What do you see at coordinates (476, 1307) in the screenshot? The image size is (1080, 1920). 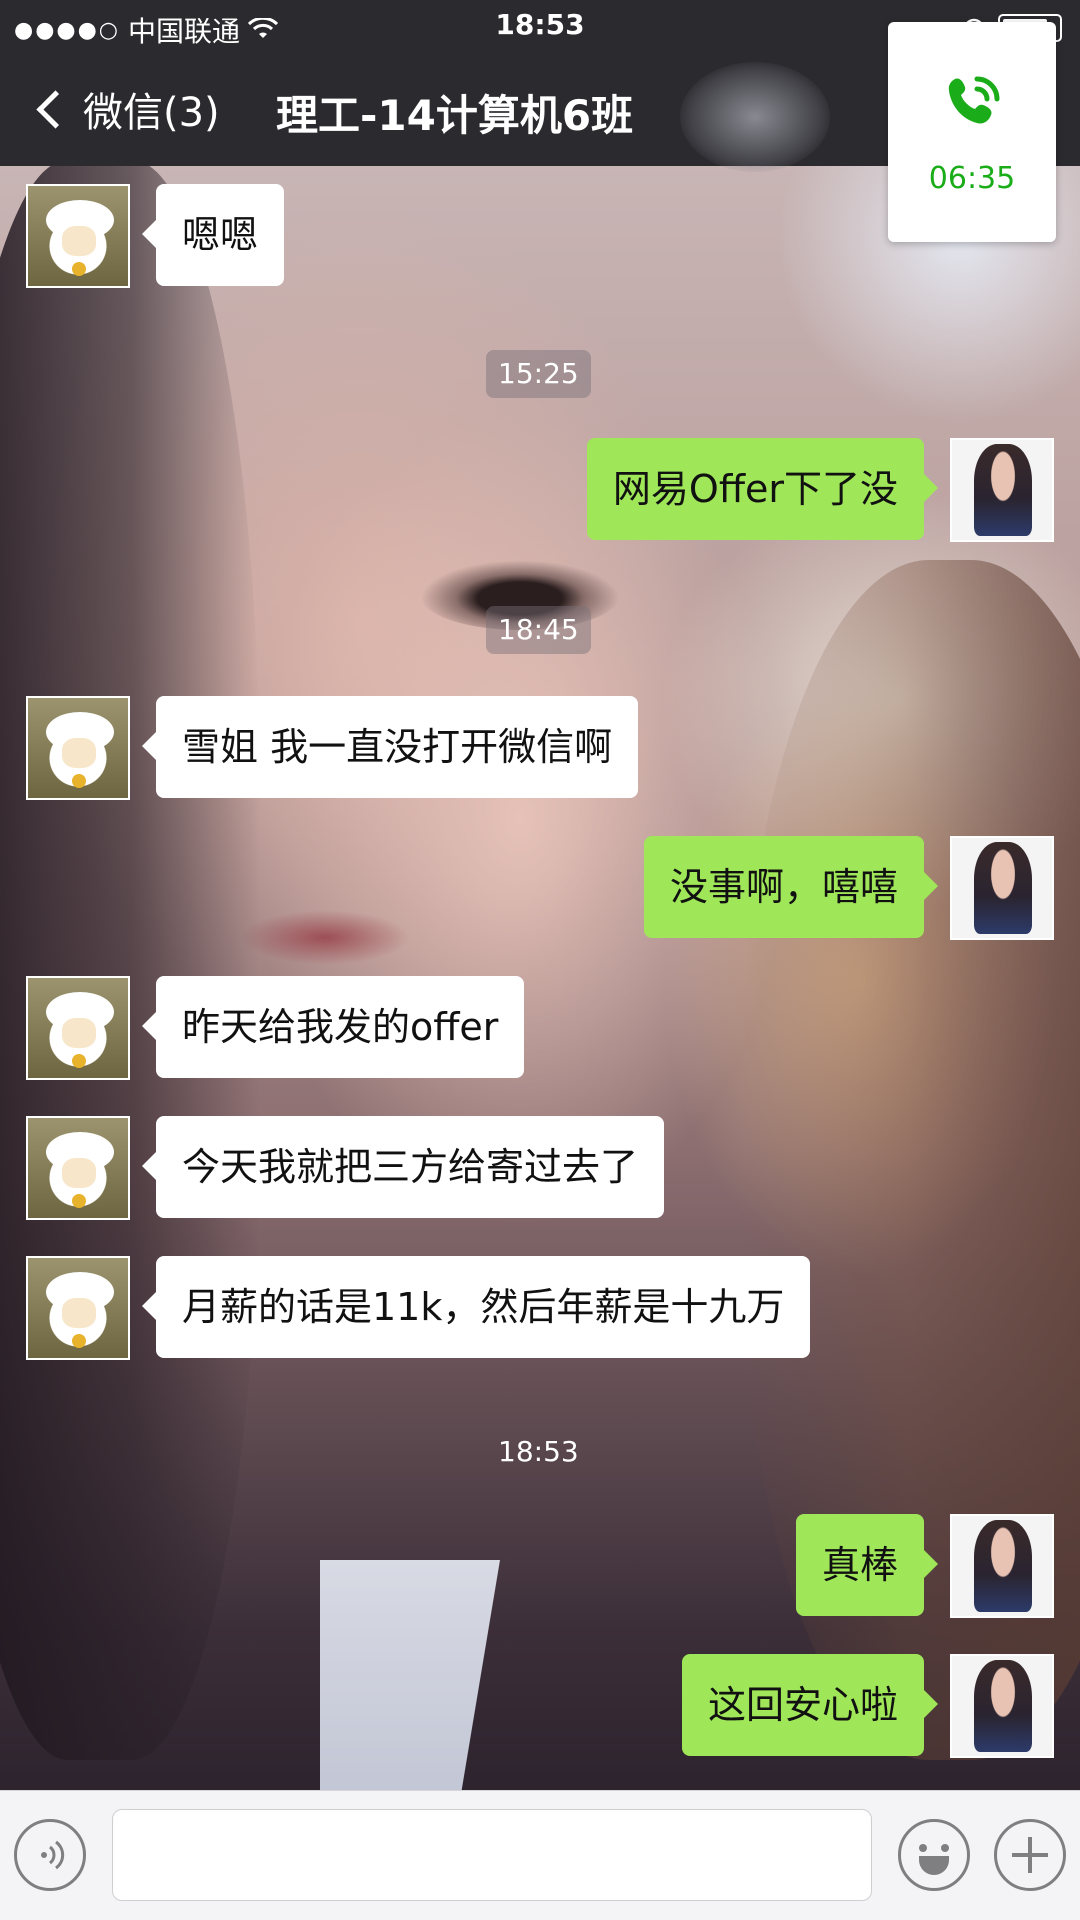 I see `message-bubble-incoming: 月薪的话是11k，然后年薪是十九万` at bounding box center [476, 1307].